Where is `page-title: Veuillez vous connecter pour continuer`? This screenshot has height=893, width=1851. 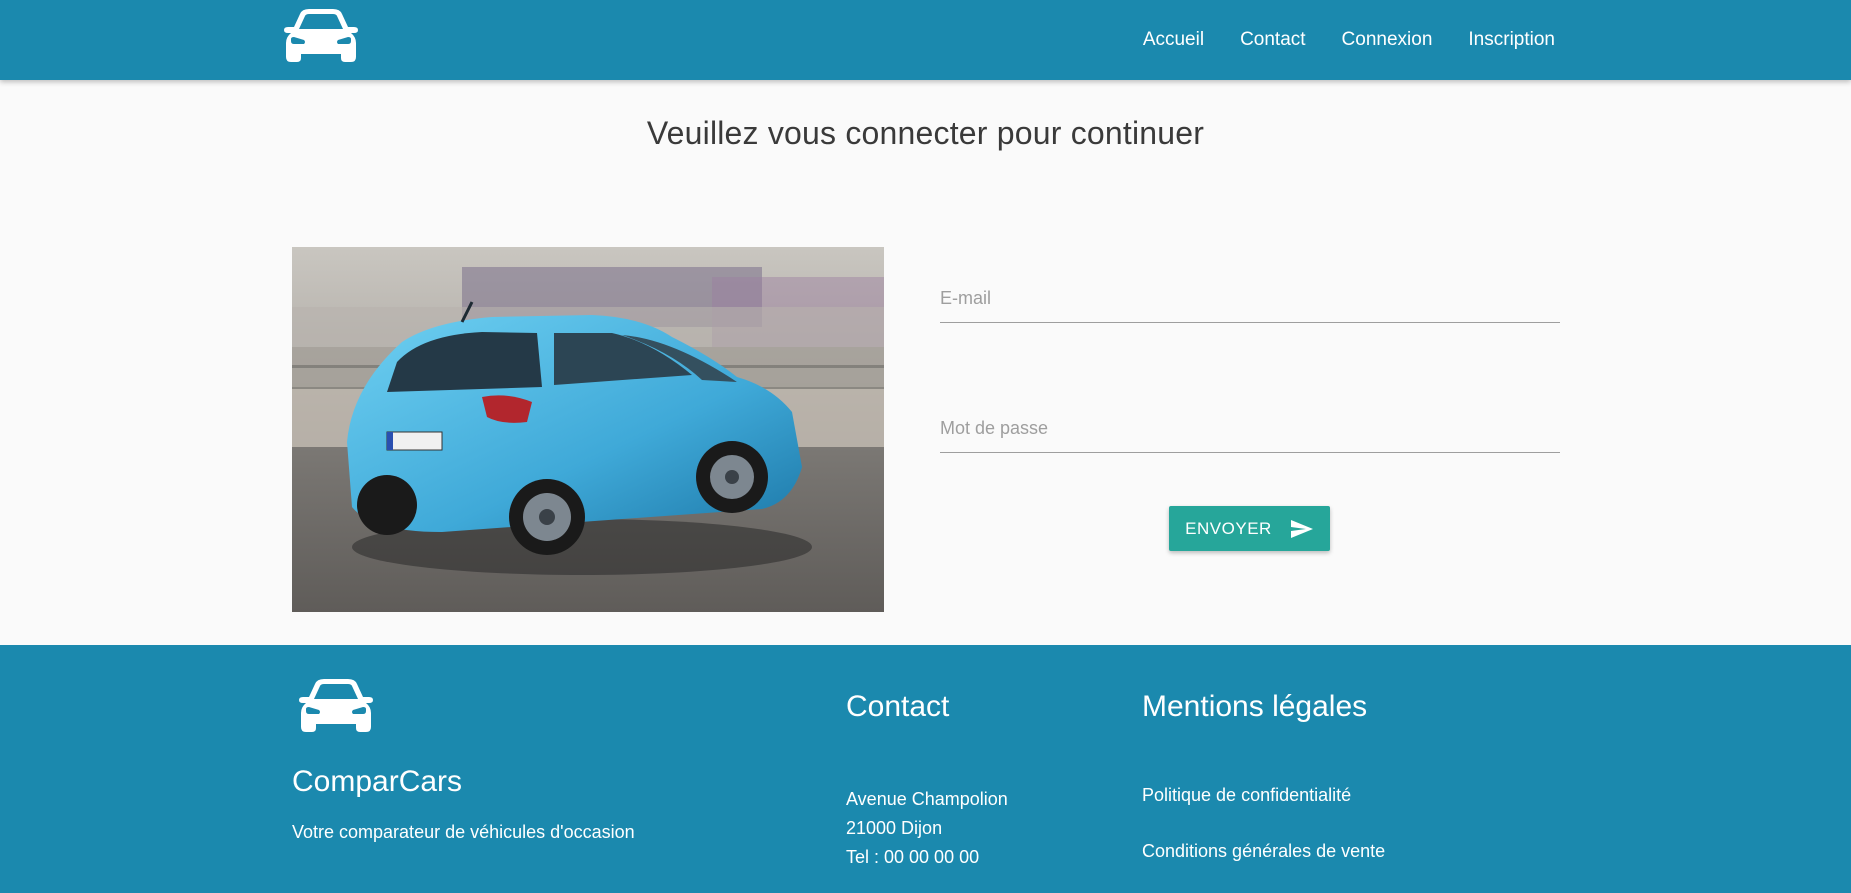
page-title: Veuillez vous connecter pour continuer is located at coordinates (925, 133).